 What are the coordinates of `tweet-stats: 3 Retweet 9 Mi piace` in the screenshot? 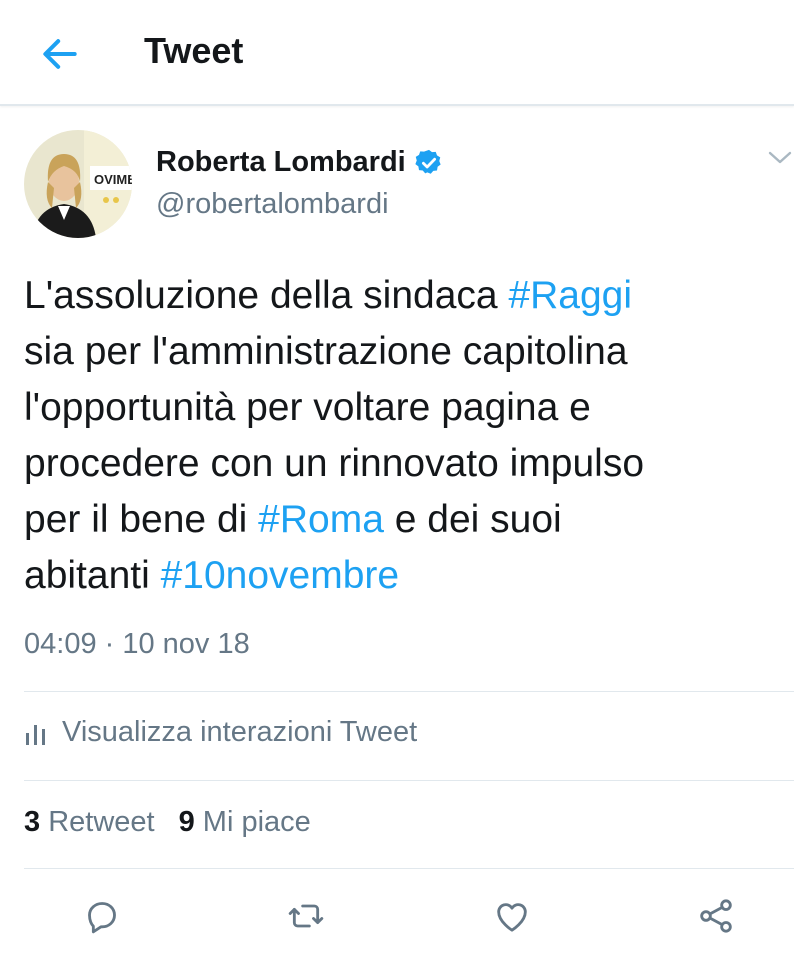 It's located at (167, 822).